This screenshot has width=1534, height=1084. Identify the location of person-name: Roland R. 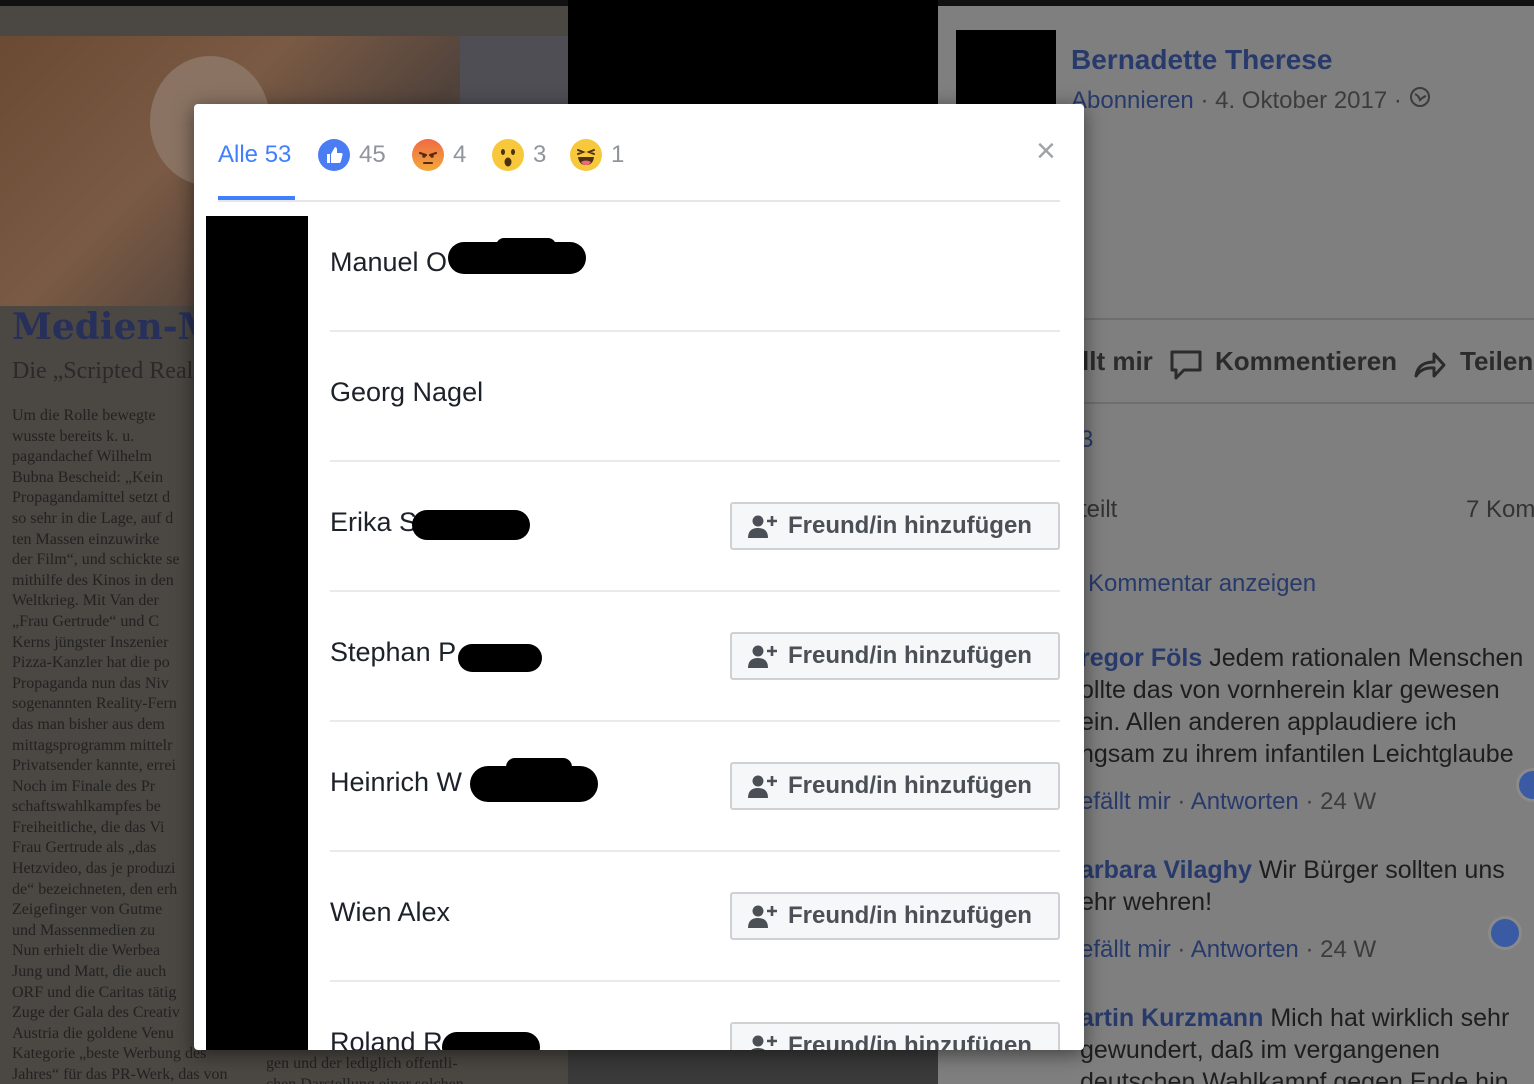
(386, 1038).